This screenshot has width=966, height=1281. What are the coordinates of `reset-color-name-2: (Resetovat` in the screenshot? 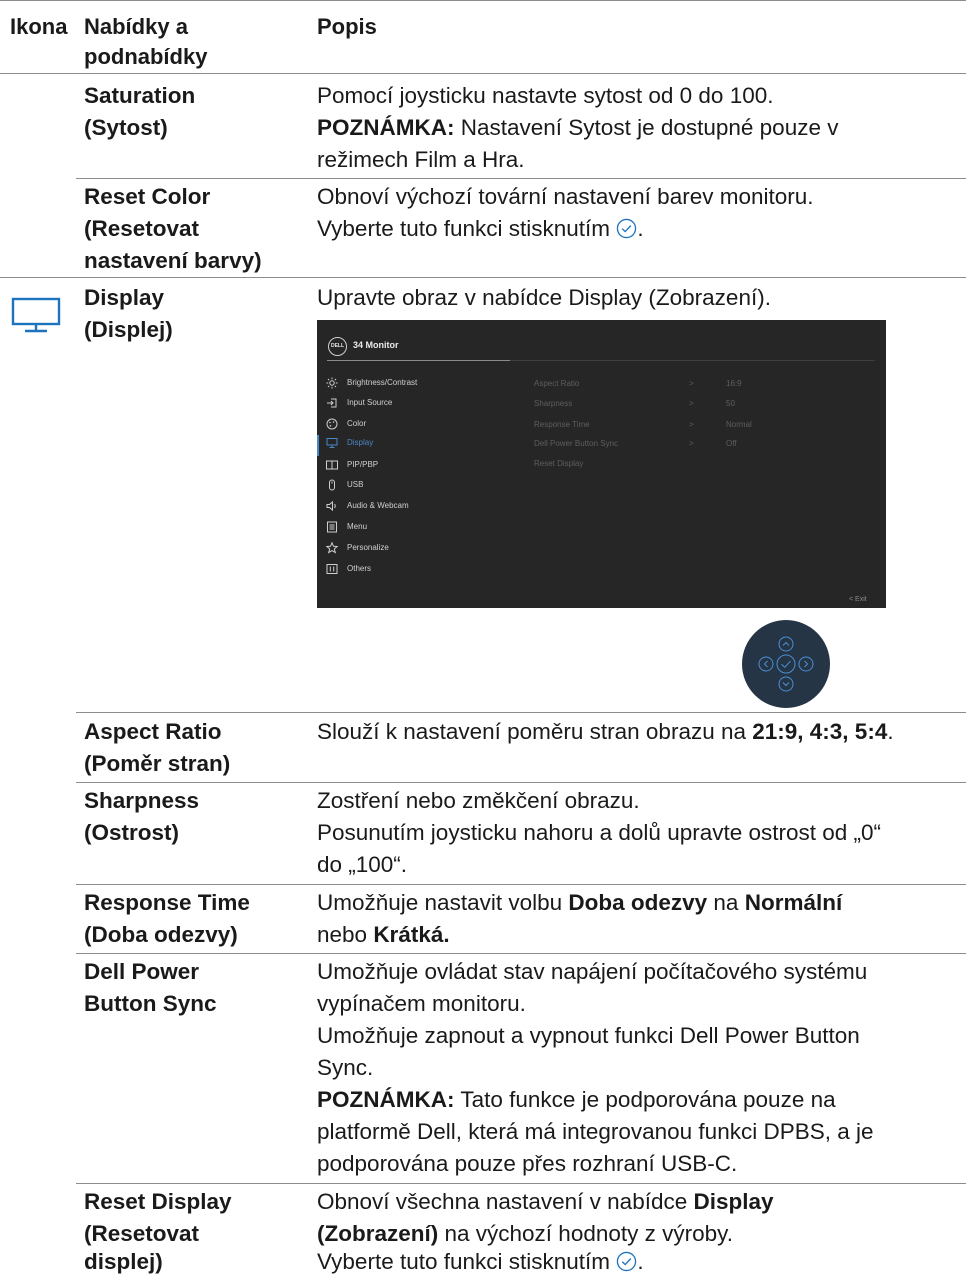 It's located at (142, 228).